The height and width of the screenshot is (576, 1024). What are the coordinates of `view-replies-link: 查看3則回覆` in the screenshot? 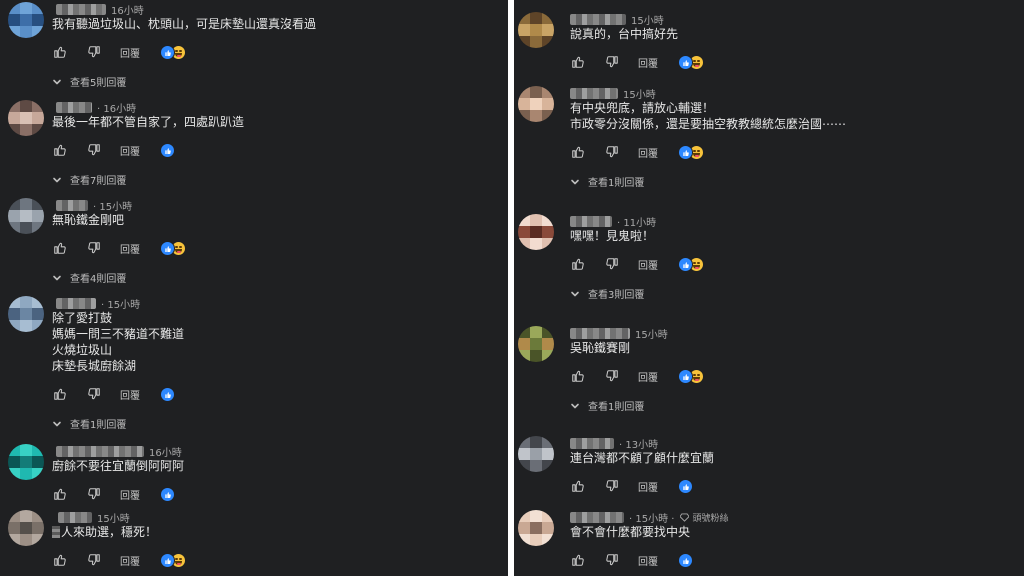 It's located at (607, 293).